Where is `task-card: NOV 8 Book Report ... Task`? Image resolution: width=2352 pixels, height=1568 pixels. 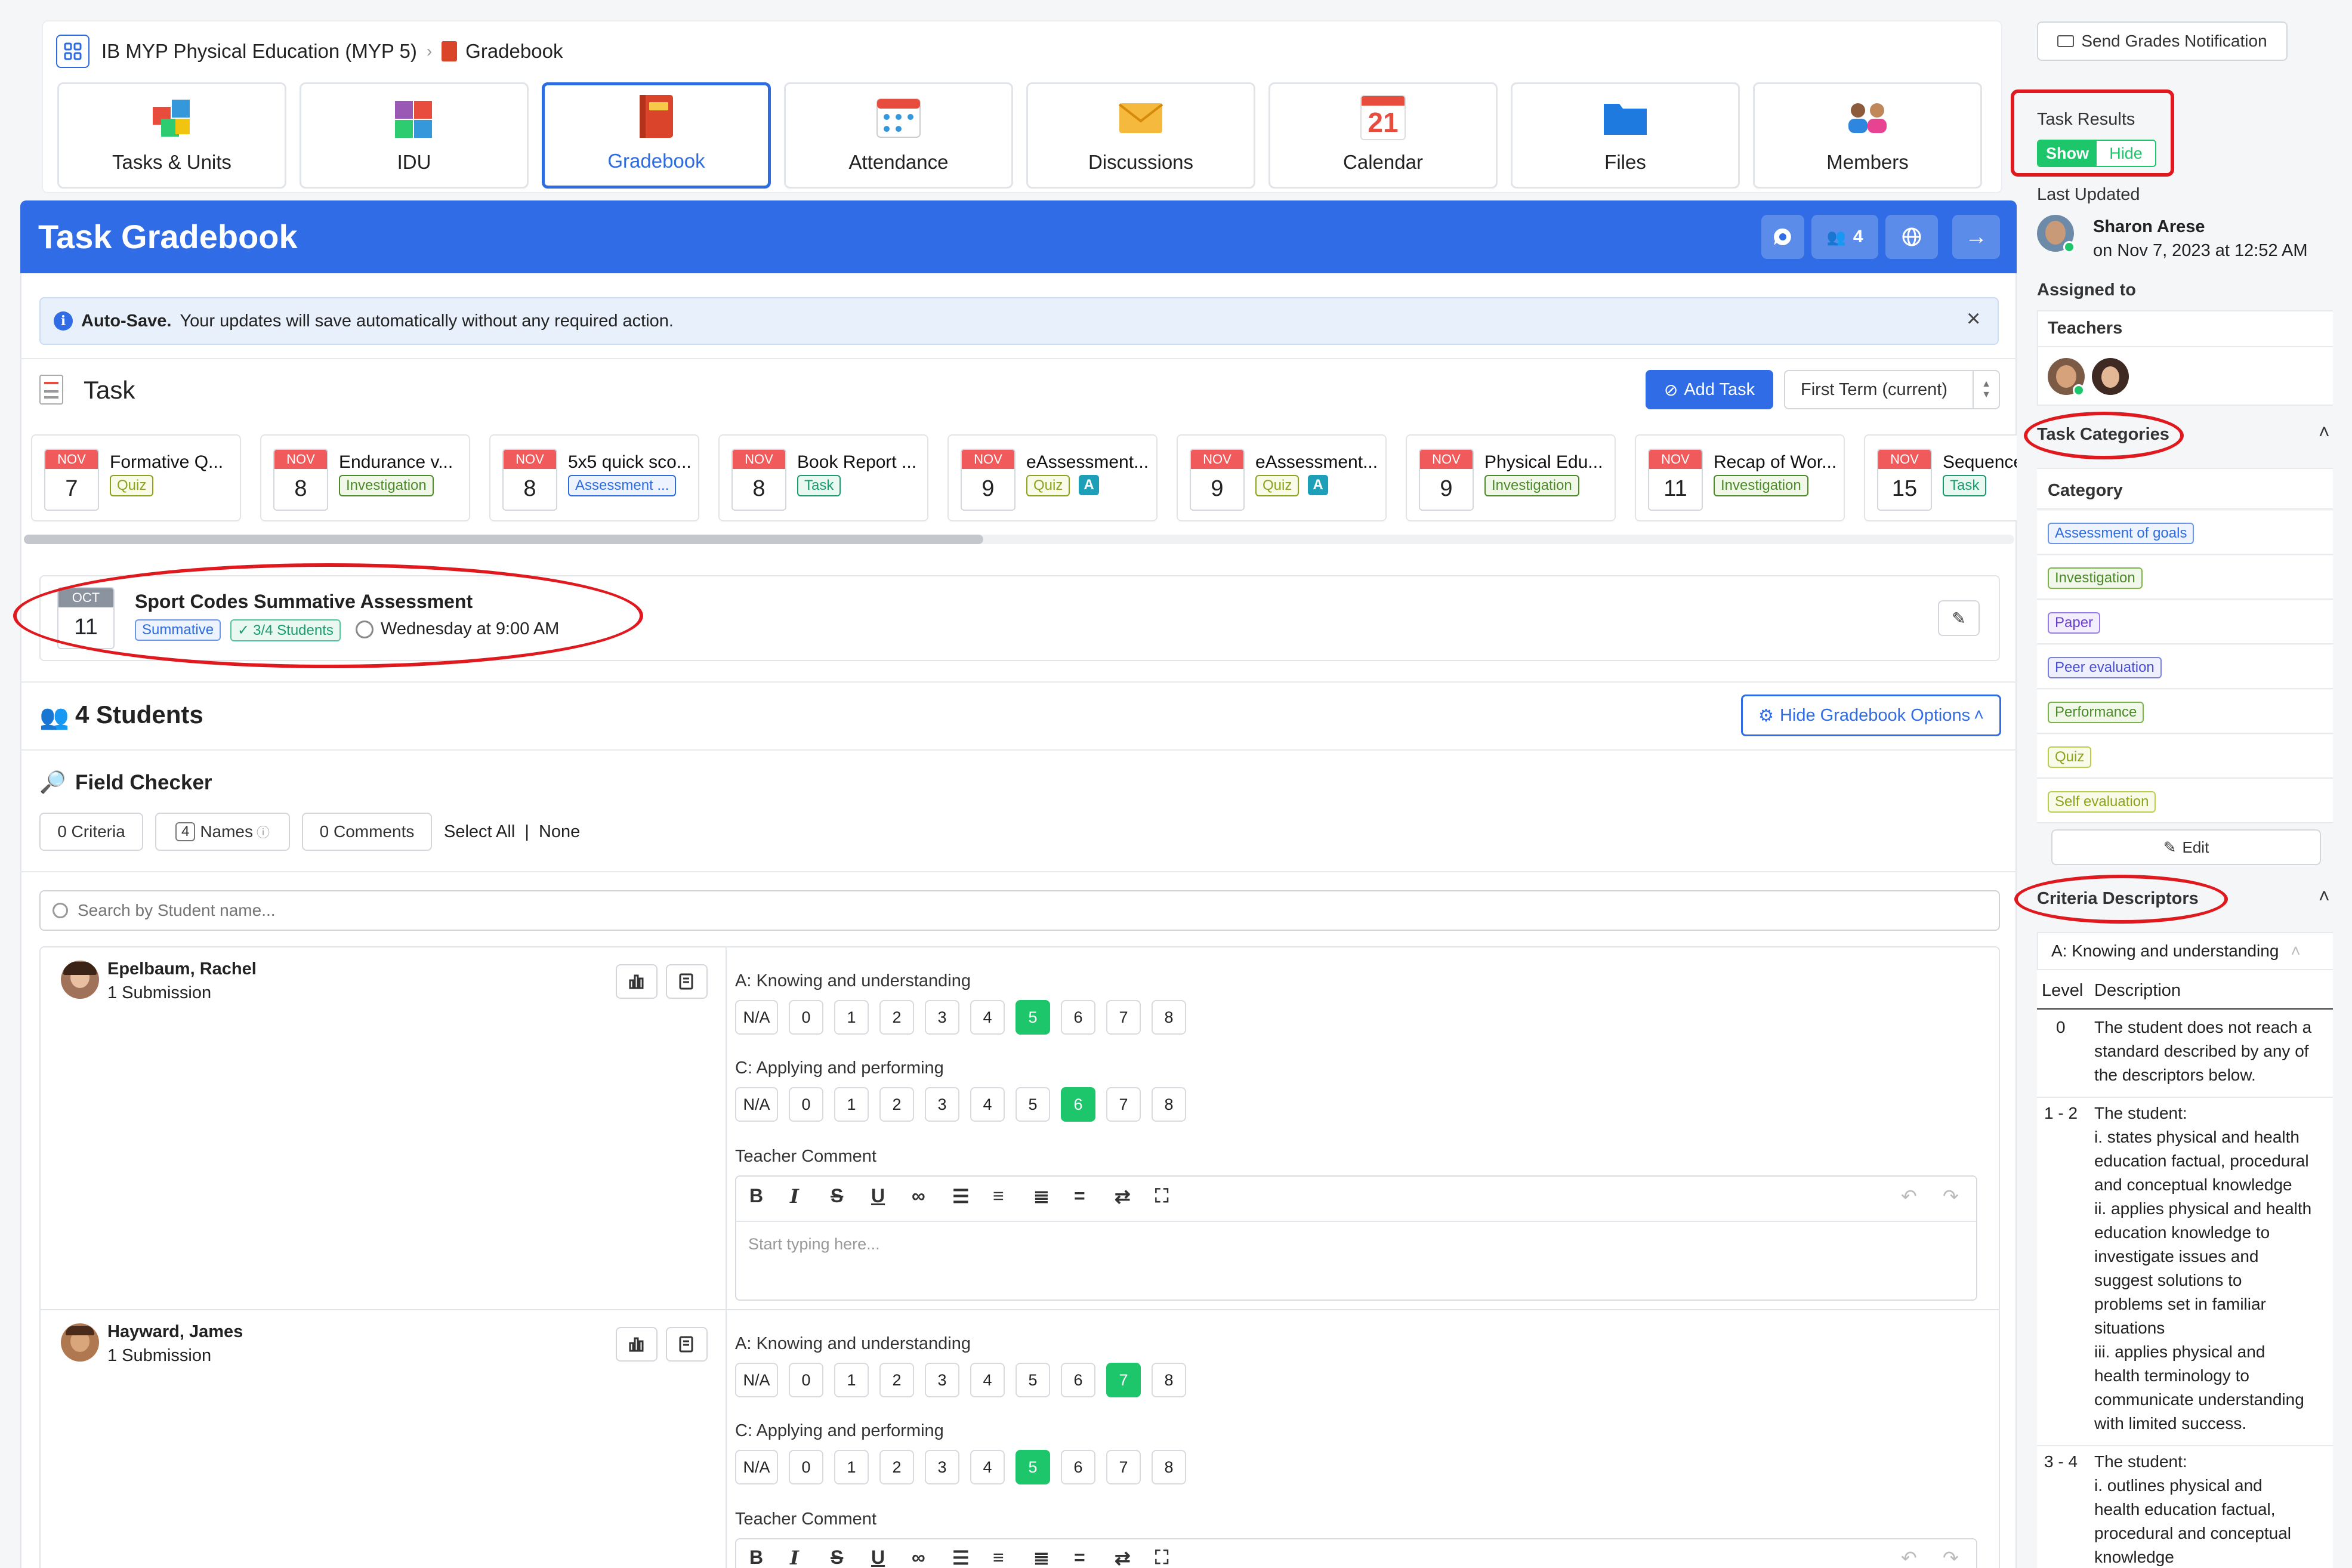
task-card: NOV 8 Book Report ... Task is located at coordinates (823, 477).